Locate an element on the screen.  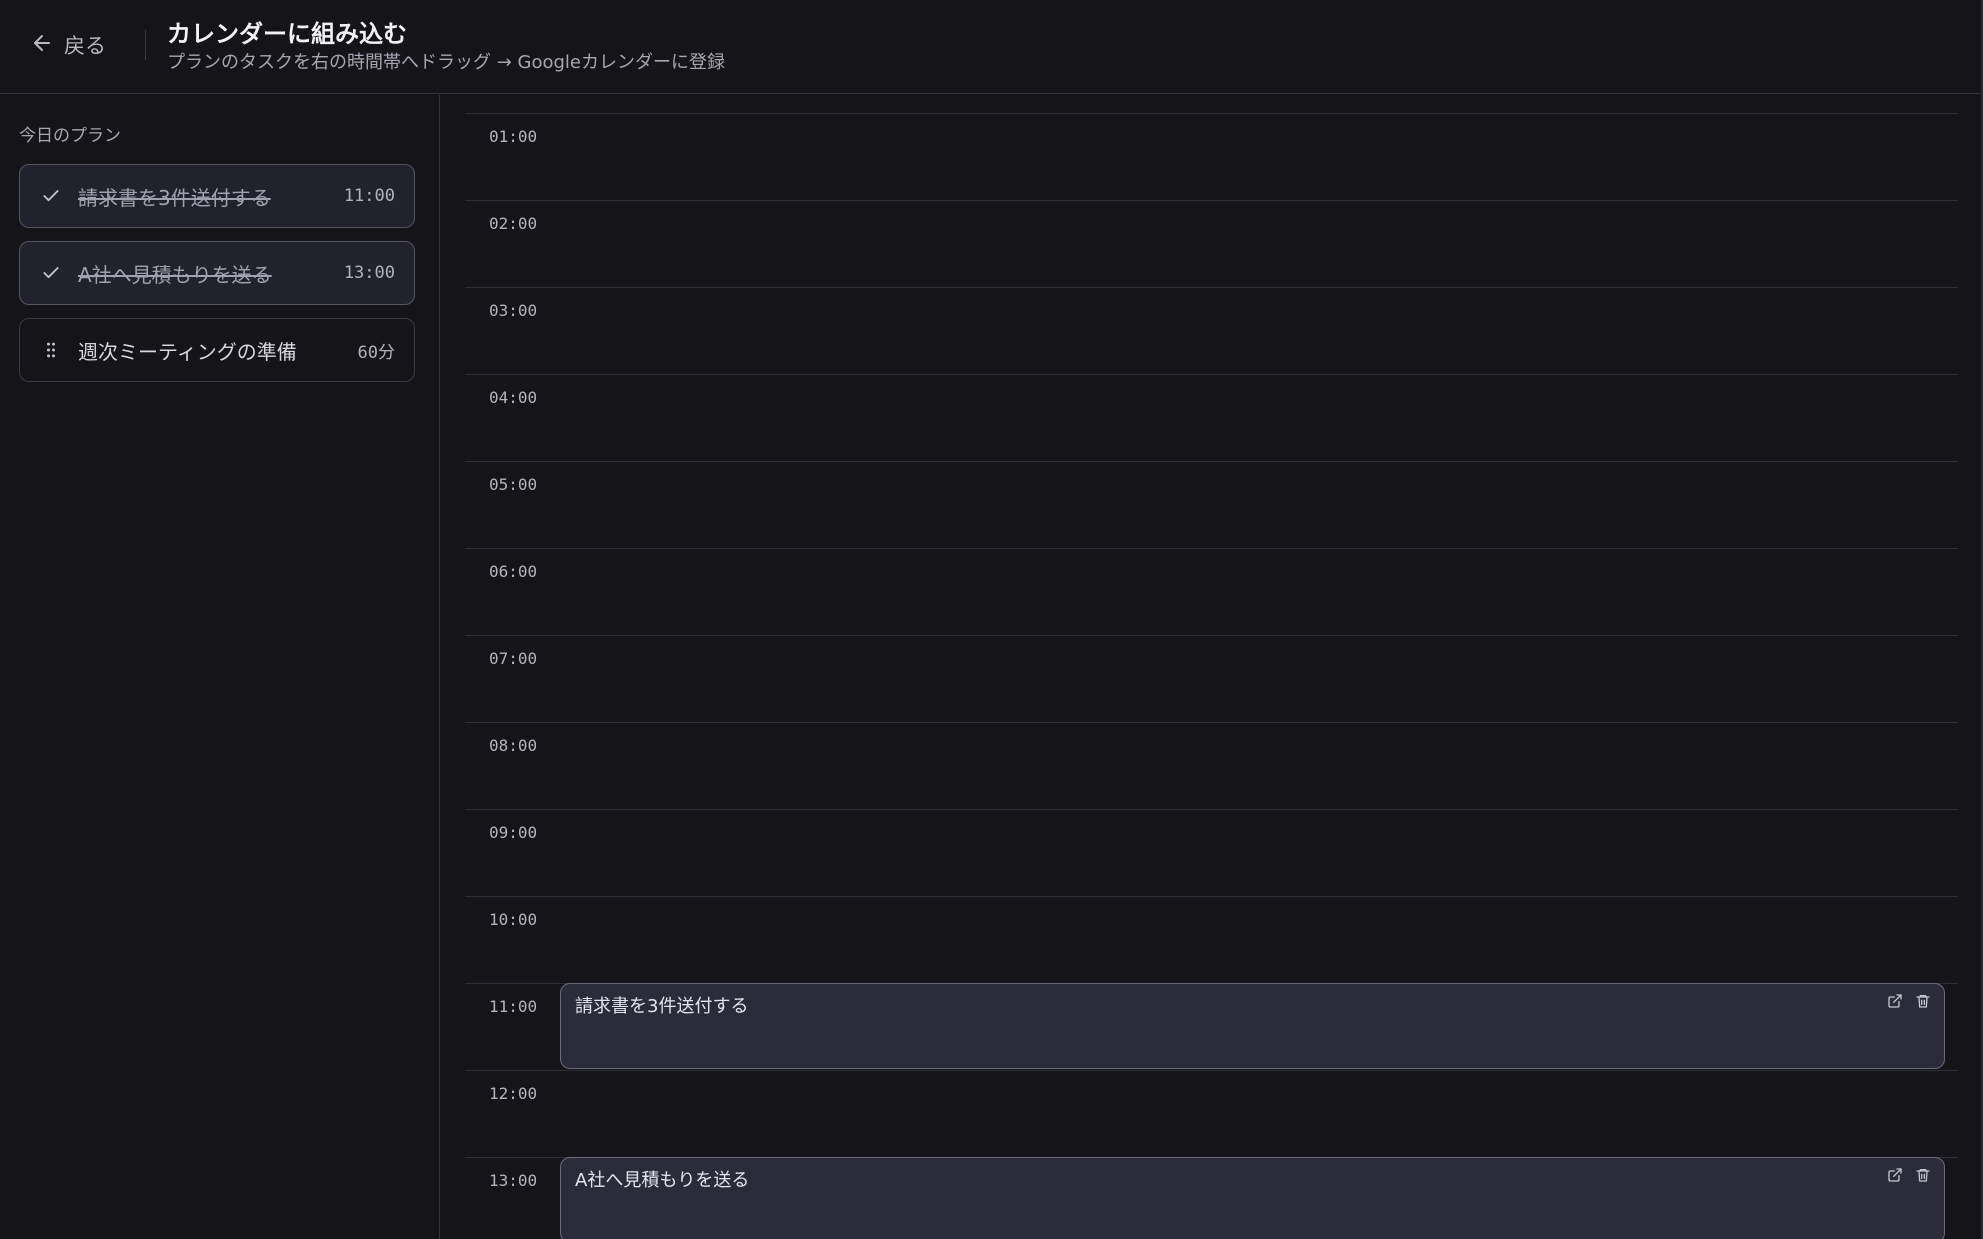
page-title: カレンダーに組み込む is located at coordinates (287, 34).